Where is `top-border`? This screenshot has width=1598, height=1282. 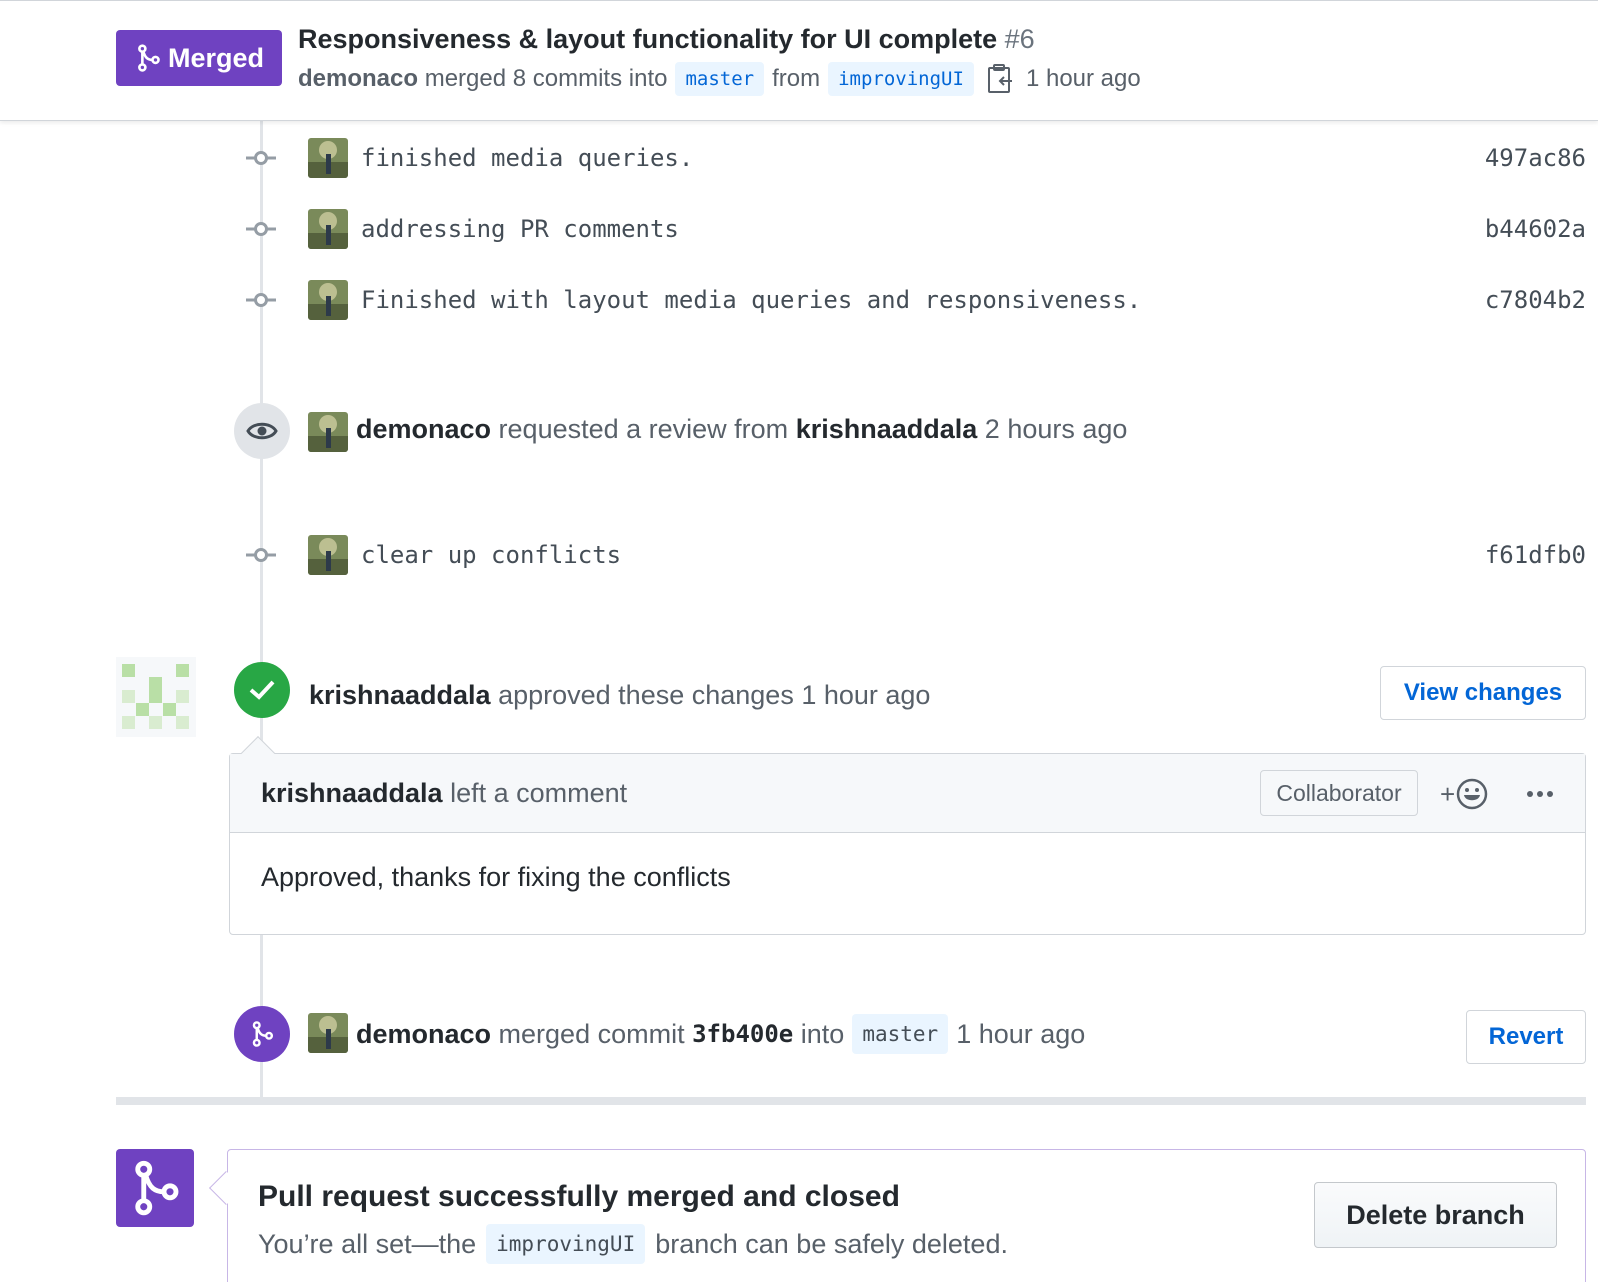
top-border is located at coordinates (799, 0).